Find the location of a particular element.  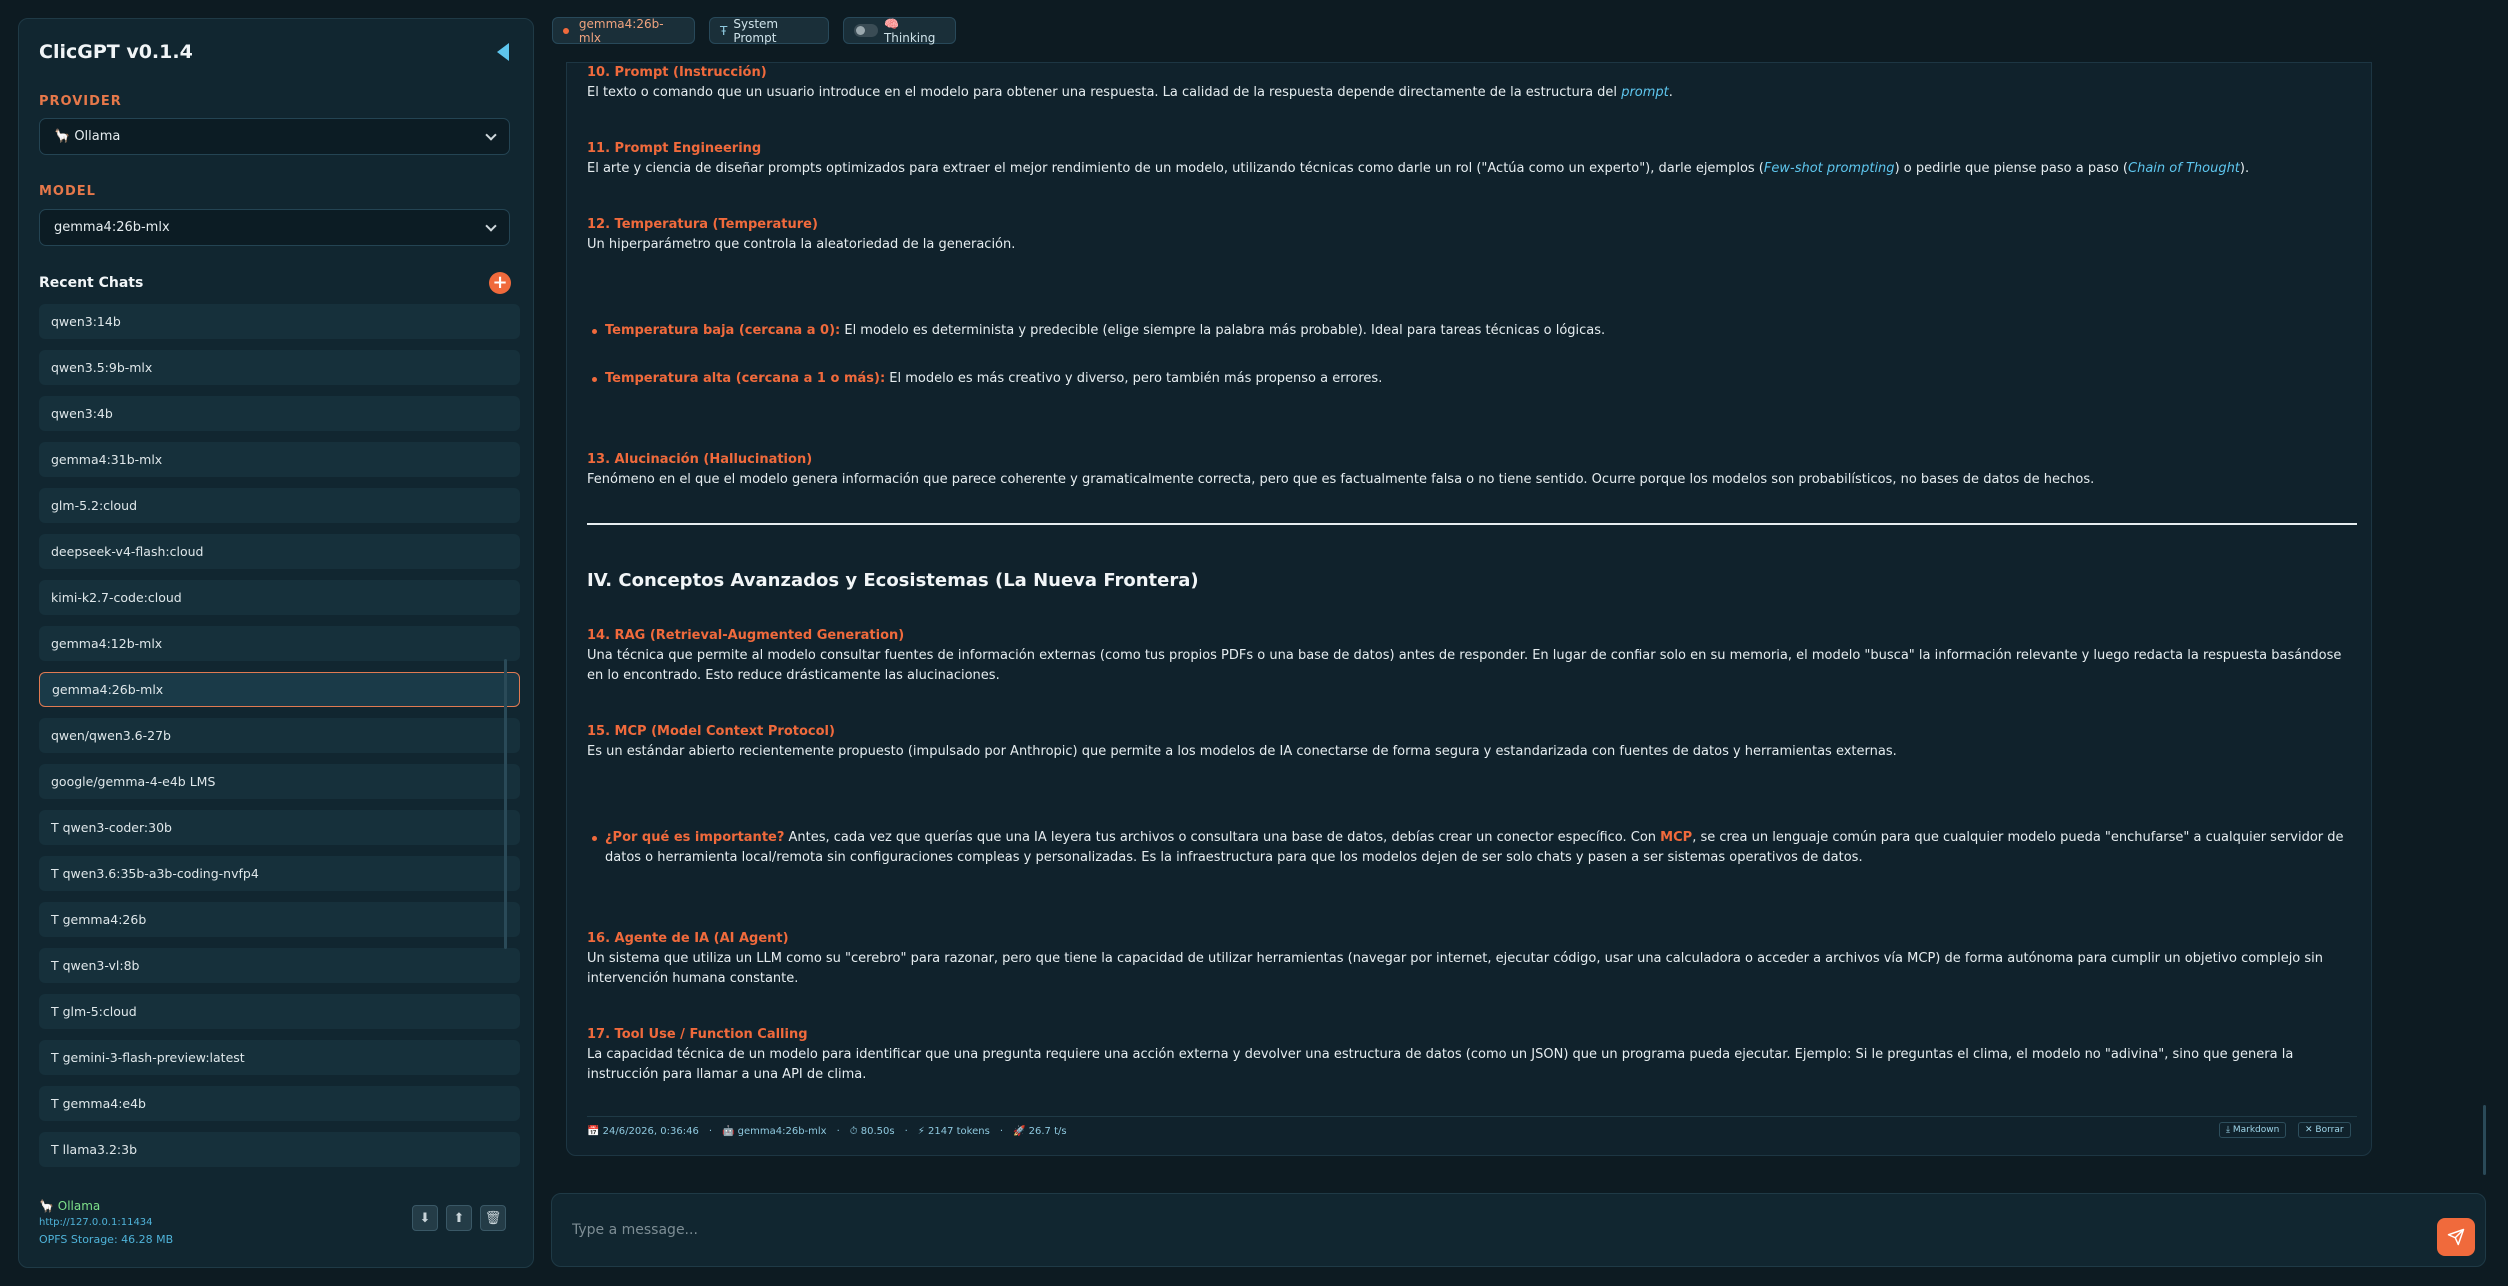

system-prompt-button: Ŧ System Prompt is located at coordinates (769, 30).